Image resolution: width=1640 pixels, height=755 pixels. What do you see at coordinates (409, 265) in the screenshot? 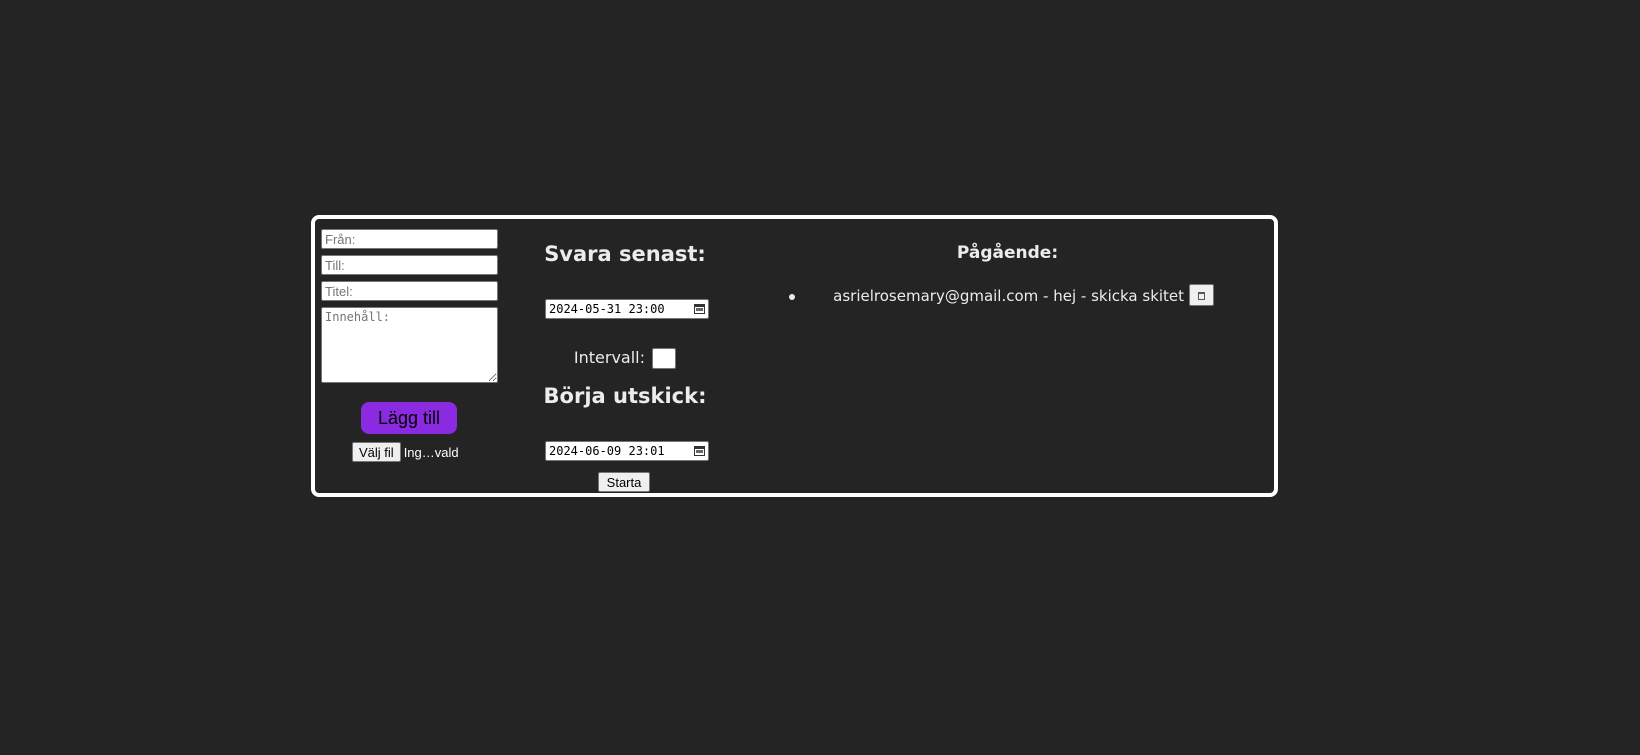
I see `to-input` at bounding box center [409, 265].